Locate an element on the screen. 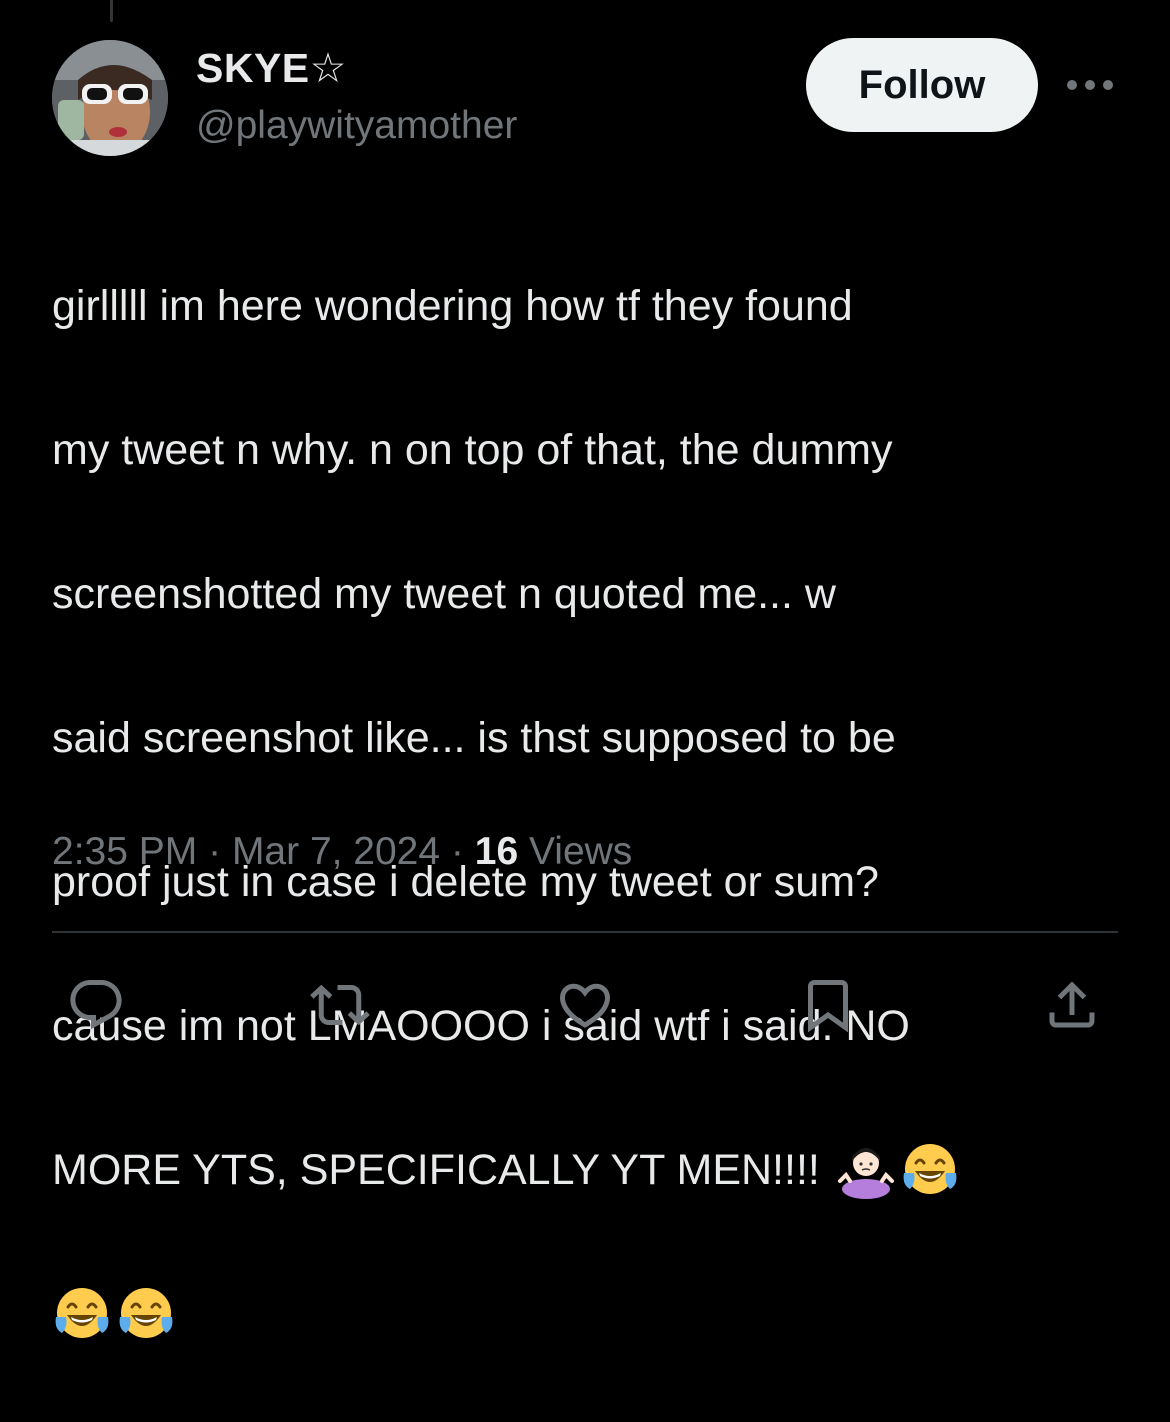 Image resolution: width=1170 pixels, height=1422 pixels. like-icon is located at coordinates (585, 1005).